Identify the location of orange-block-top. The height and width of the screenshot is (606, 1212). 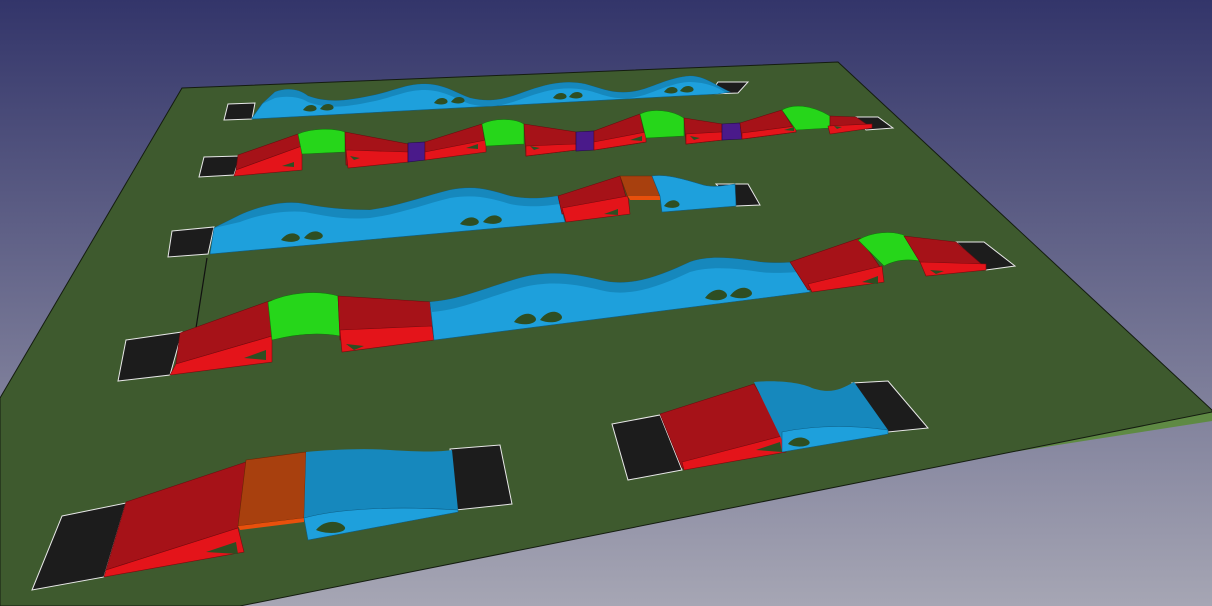
(272, 489).